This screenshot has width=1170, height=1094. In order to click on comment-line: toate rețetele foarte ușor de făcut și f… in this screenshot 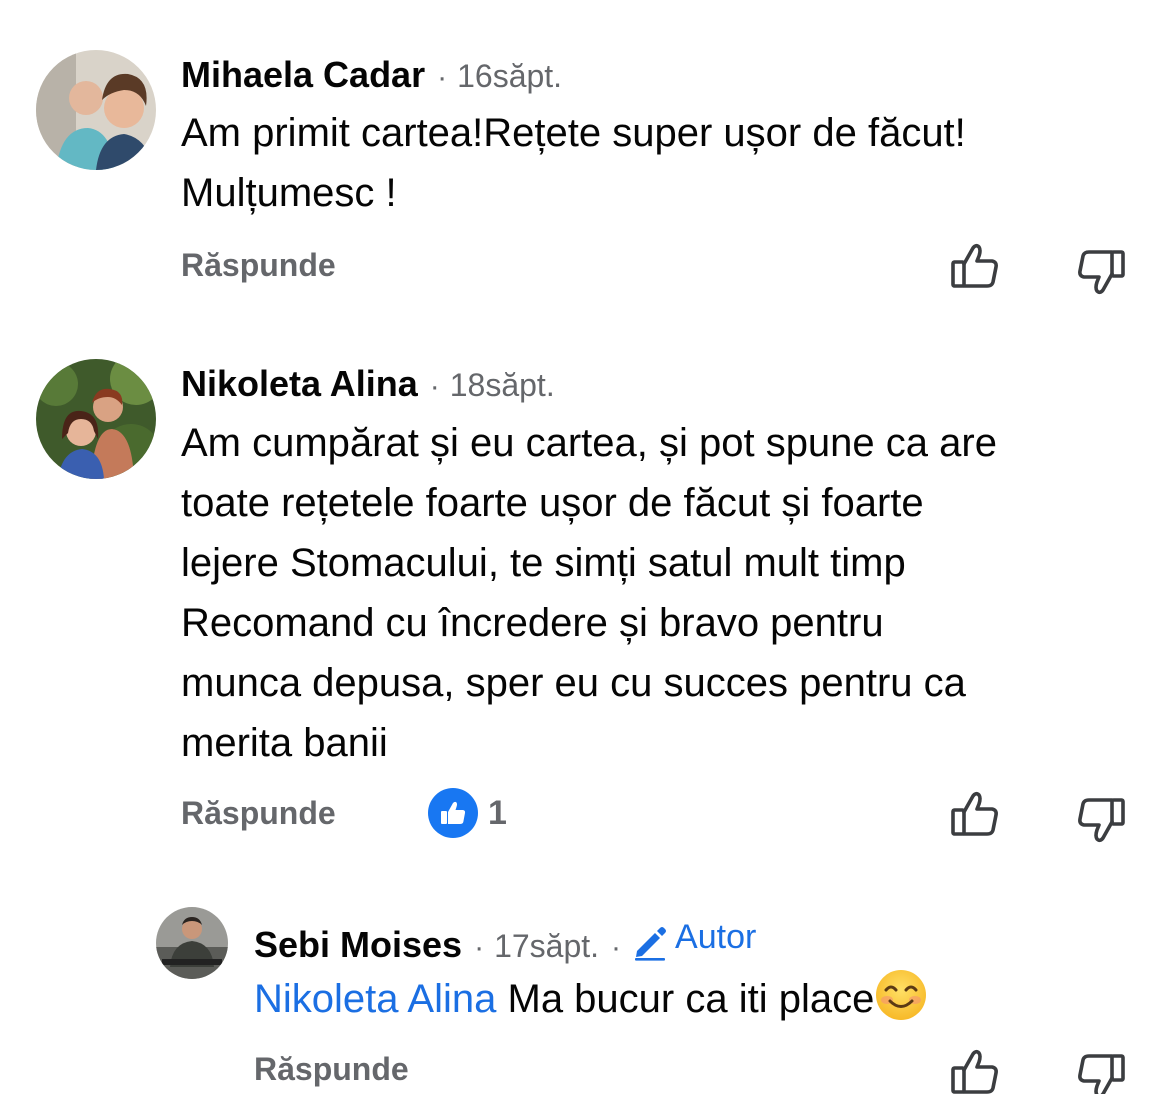, I will do `click(552, 503)`.